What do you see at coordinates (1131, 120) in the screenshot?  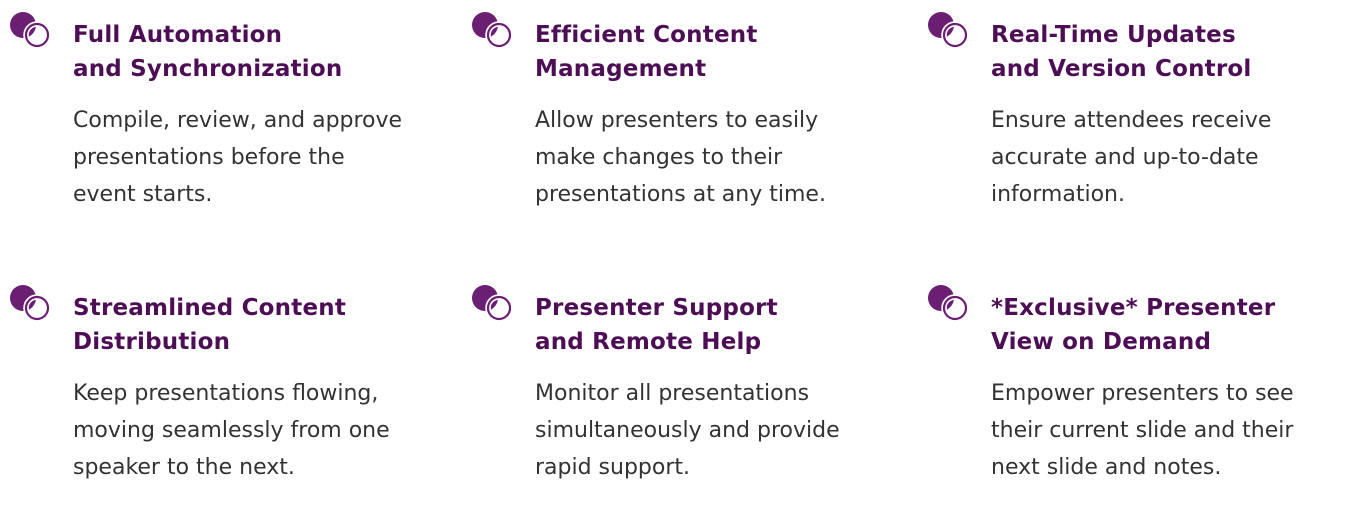 I see `feature-description-line: Ensure attendees receive` at bounding box center [1131, 120].